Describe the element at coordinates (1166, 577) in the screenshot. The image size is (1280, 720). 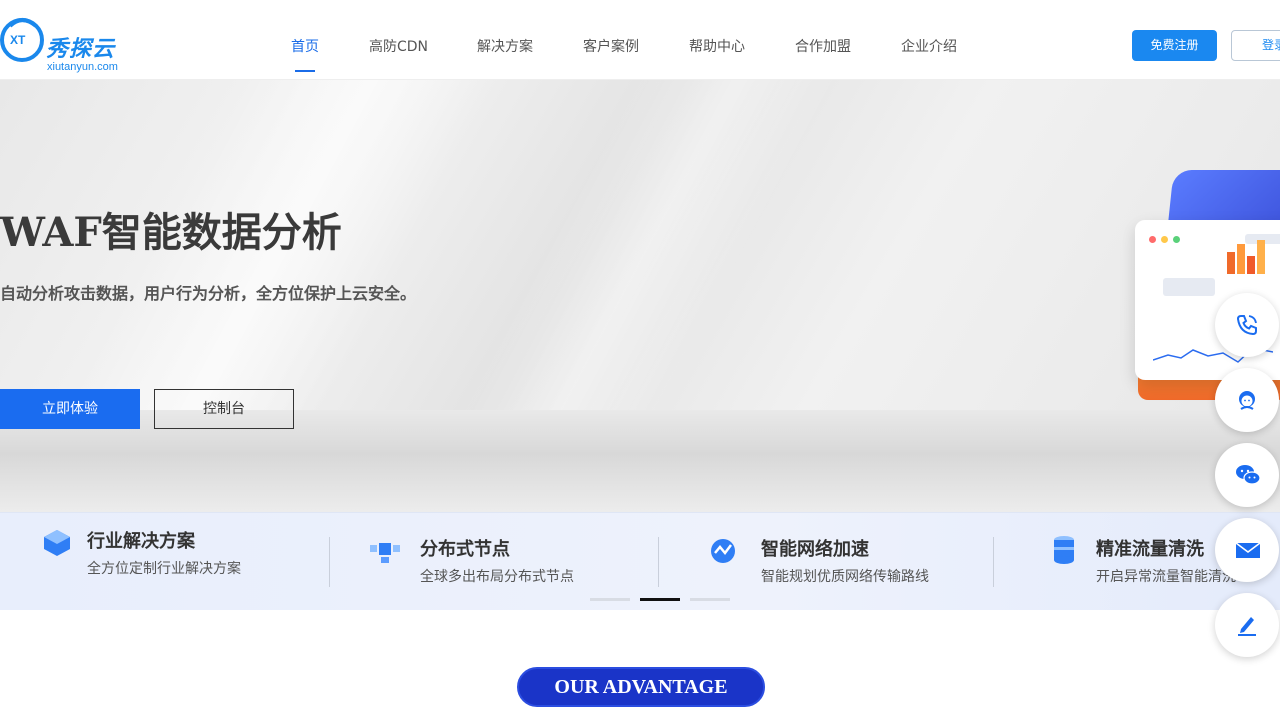
I see `feature-desc: 开启异常流量智能清洗` at that location.